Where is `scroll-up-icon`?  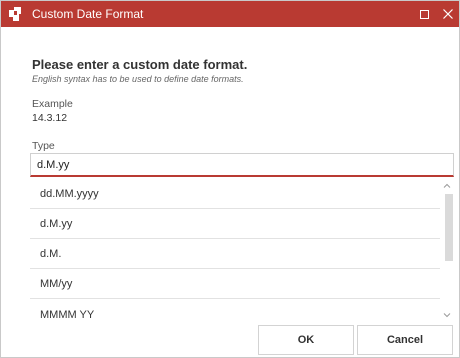 scroll-up-icon is located at coordinates (447, 186).